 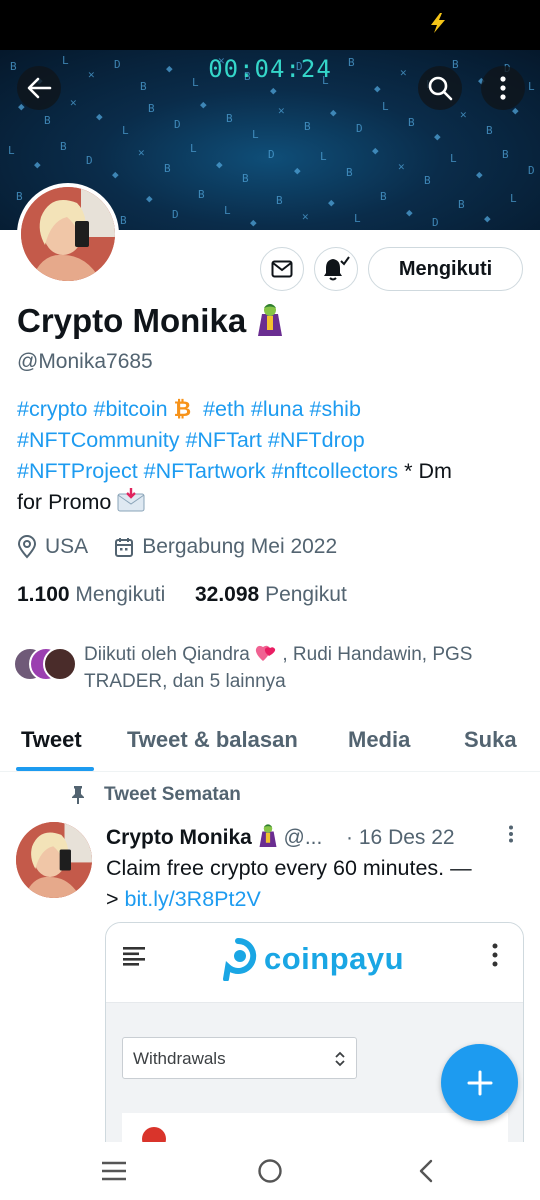 What do you see at coordinates (277, 409) in the screenshot?
I see `hashtag-link: #luna` at bounding box center [277, 409].